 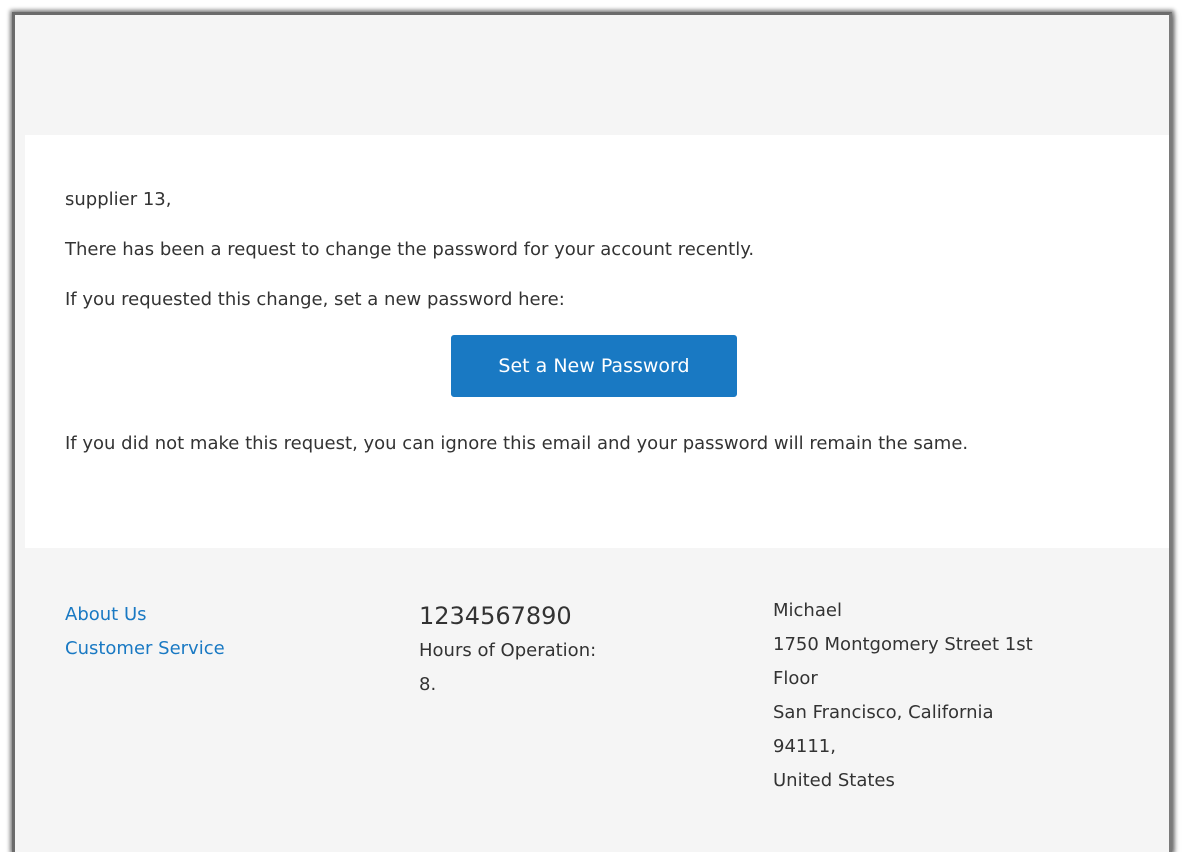 What do you see at coordinates (834, 780) in the screenshot?
I see `address-line: United States` at bounding box center [834, 780].